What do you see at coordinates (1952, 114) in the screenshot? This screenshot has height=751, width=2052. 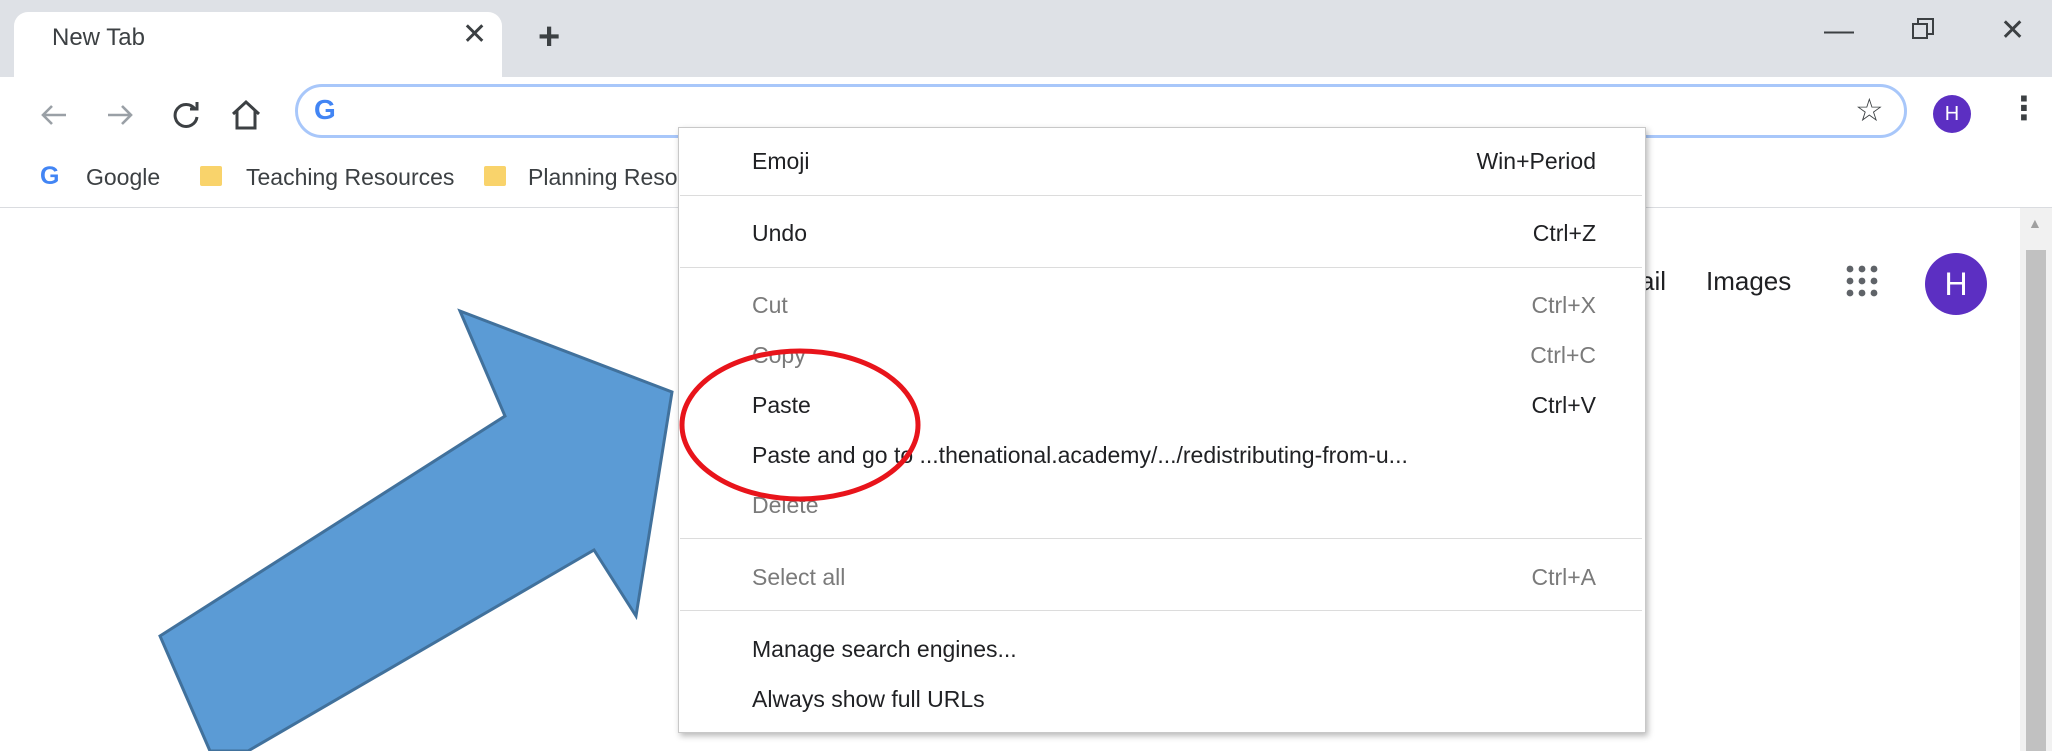 I see `profile-avatar: H` at bounding box center [1952, 114].